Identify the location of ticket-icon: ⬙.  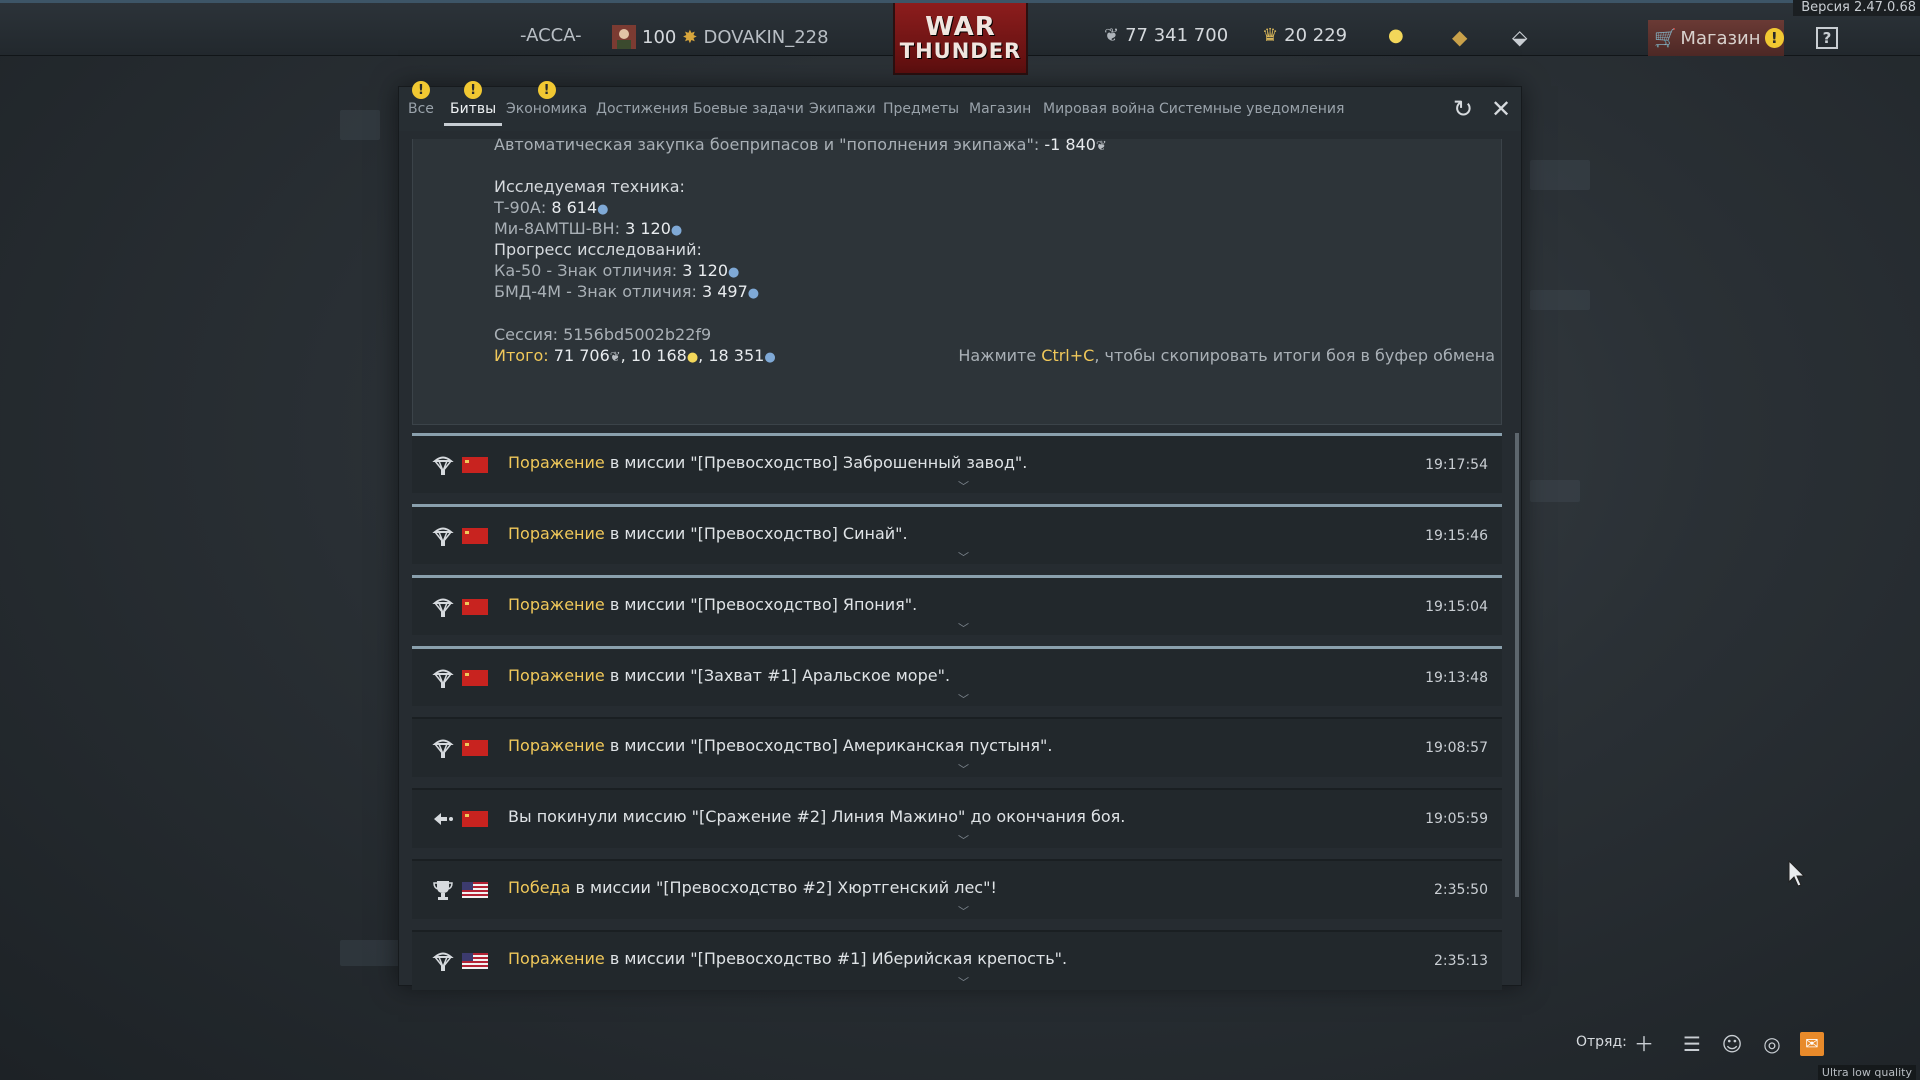
(1520, 37).